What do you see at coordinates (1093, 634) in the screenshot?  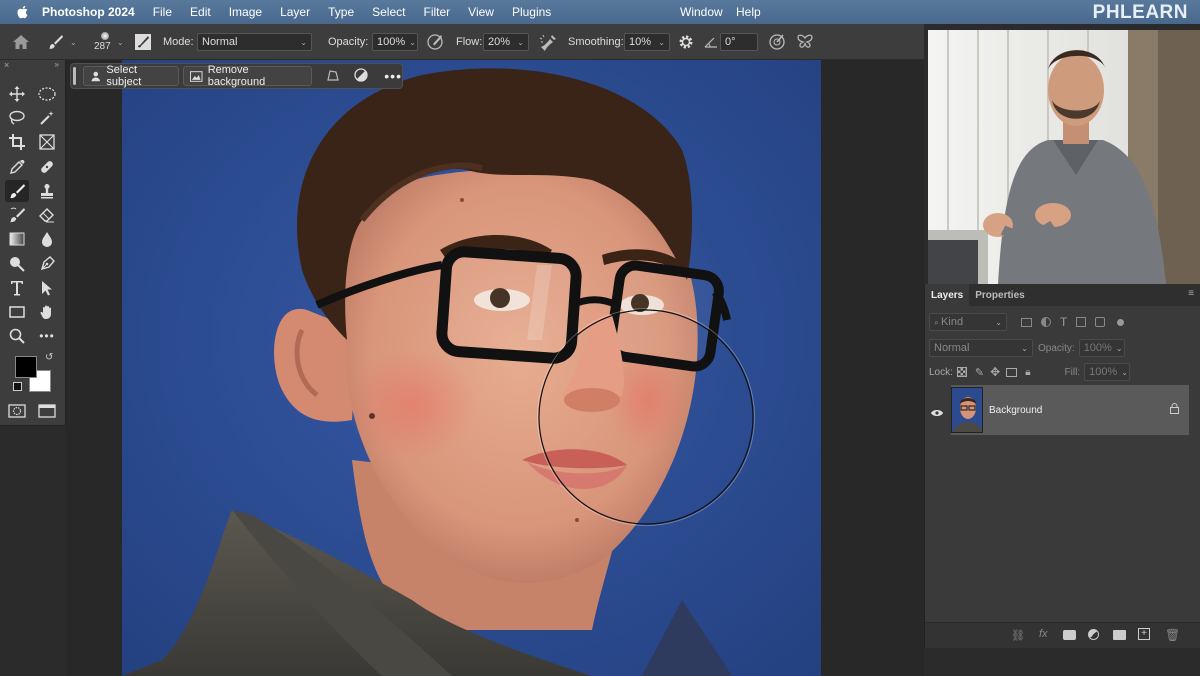 I see `new-adjustment-layer-icon` at bounding box center [1093, 634].